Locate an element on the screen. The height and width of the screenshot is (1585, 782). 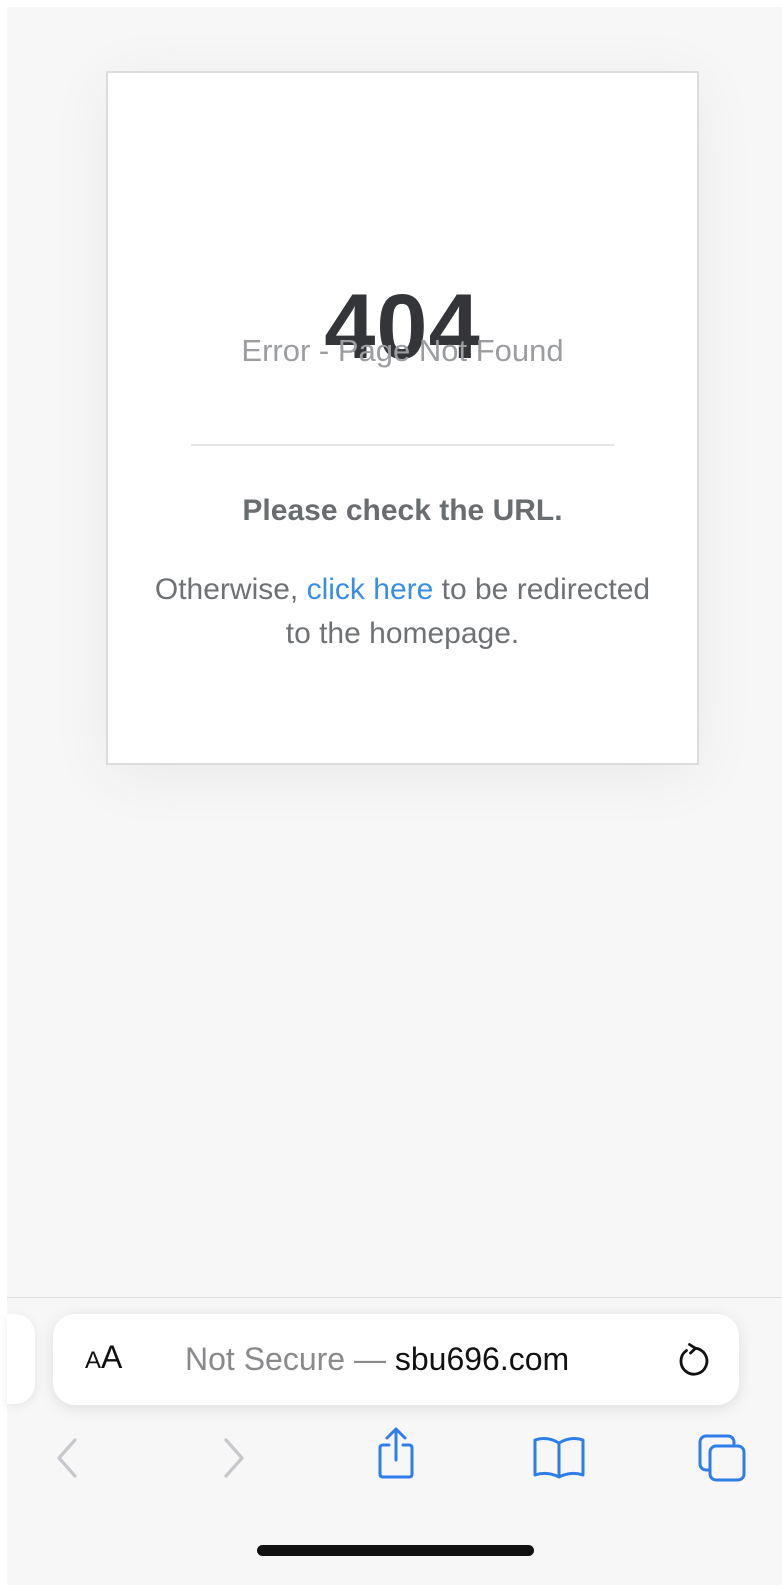
previous-tab-preview is located at coordinates (21, 1359).